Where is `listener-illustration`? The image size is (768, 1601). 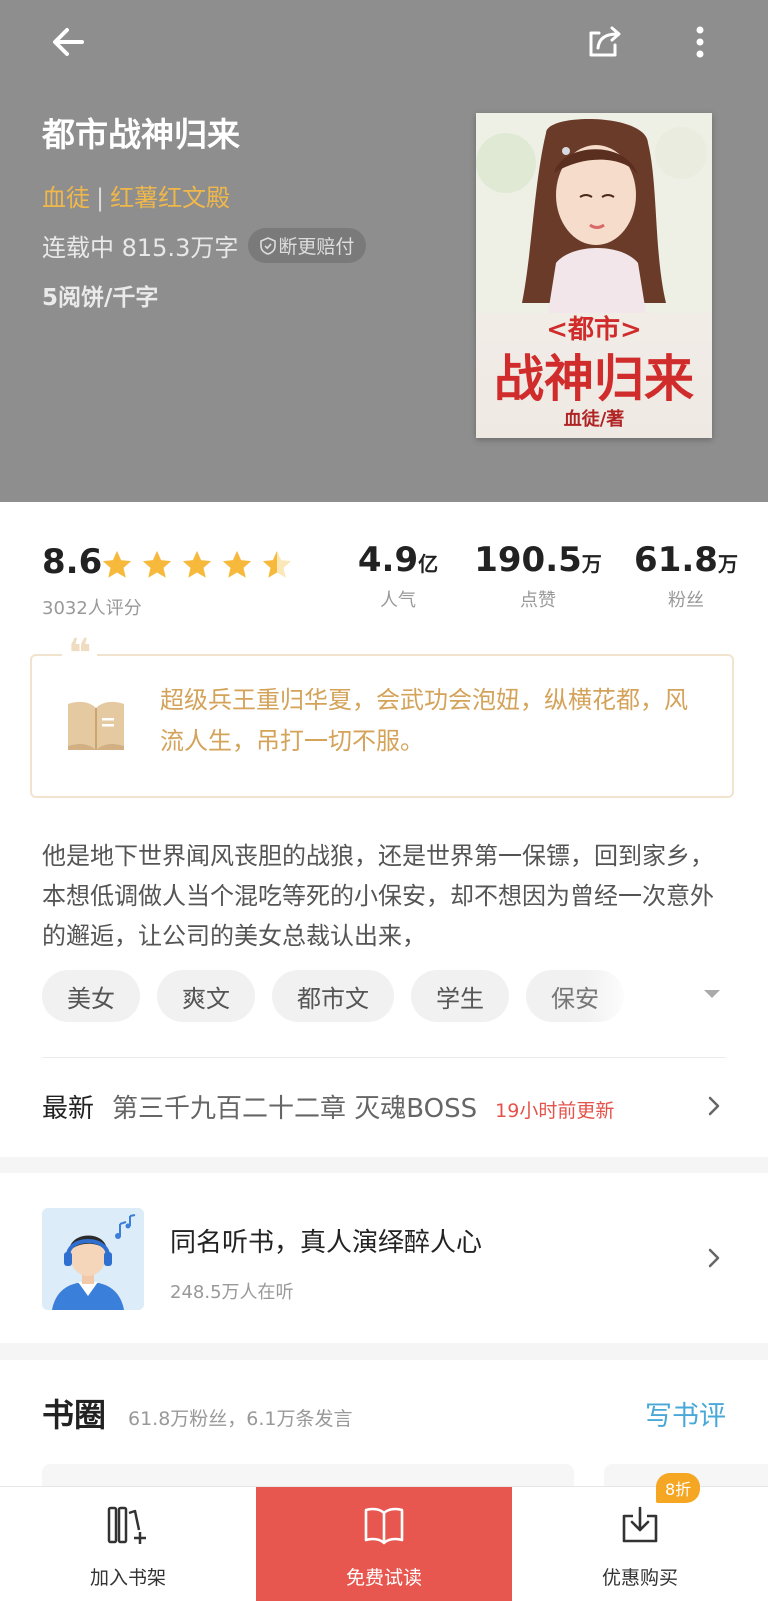 listener-illustration is located at coordinates (93, 1259).